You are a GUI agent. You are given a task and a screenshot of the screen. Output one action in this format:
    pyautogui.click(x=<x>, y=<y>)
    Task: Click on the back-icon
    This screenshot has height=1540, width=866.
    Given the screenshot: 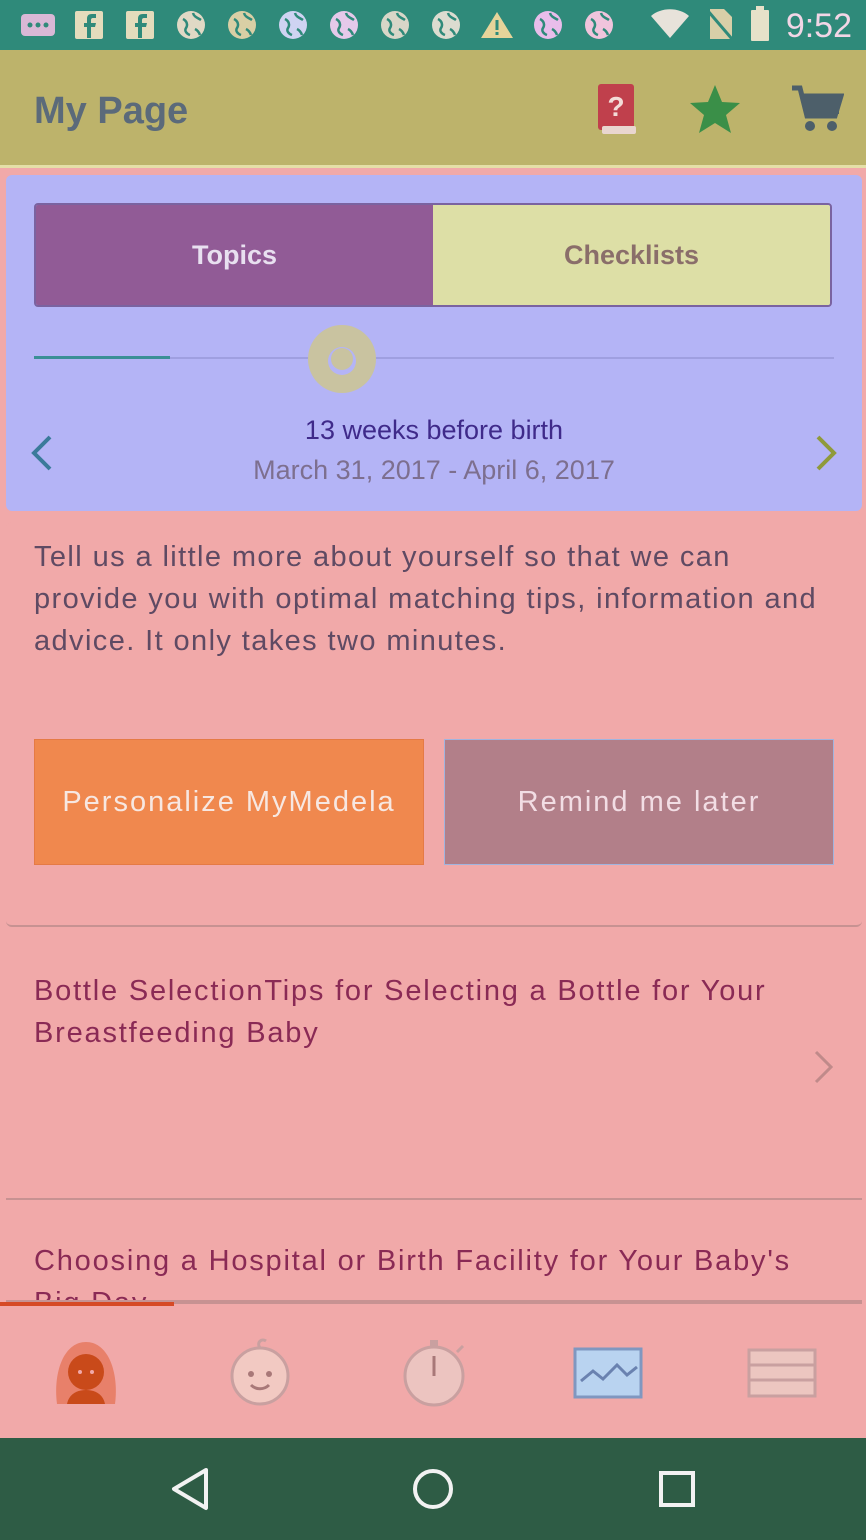 What is the action you would take?
    pyautogui.click(x=190, y=1491)
    